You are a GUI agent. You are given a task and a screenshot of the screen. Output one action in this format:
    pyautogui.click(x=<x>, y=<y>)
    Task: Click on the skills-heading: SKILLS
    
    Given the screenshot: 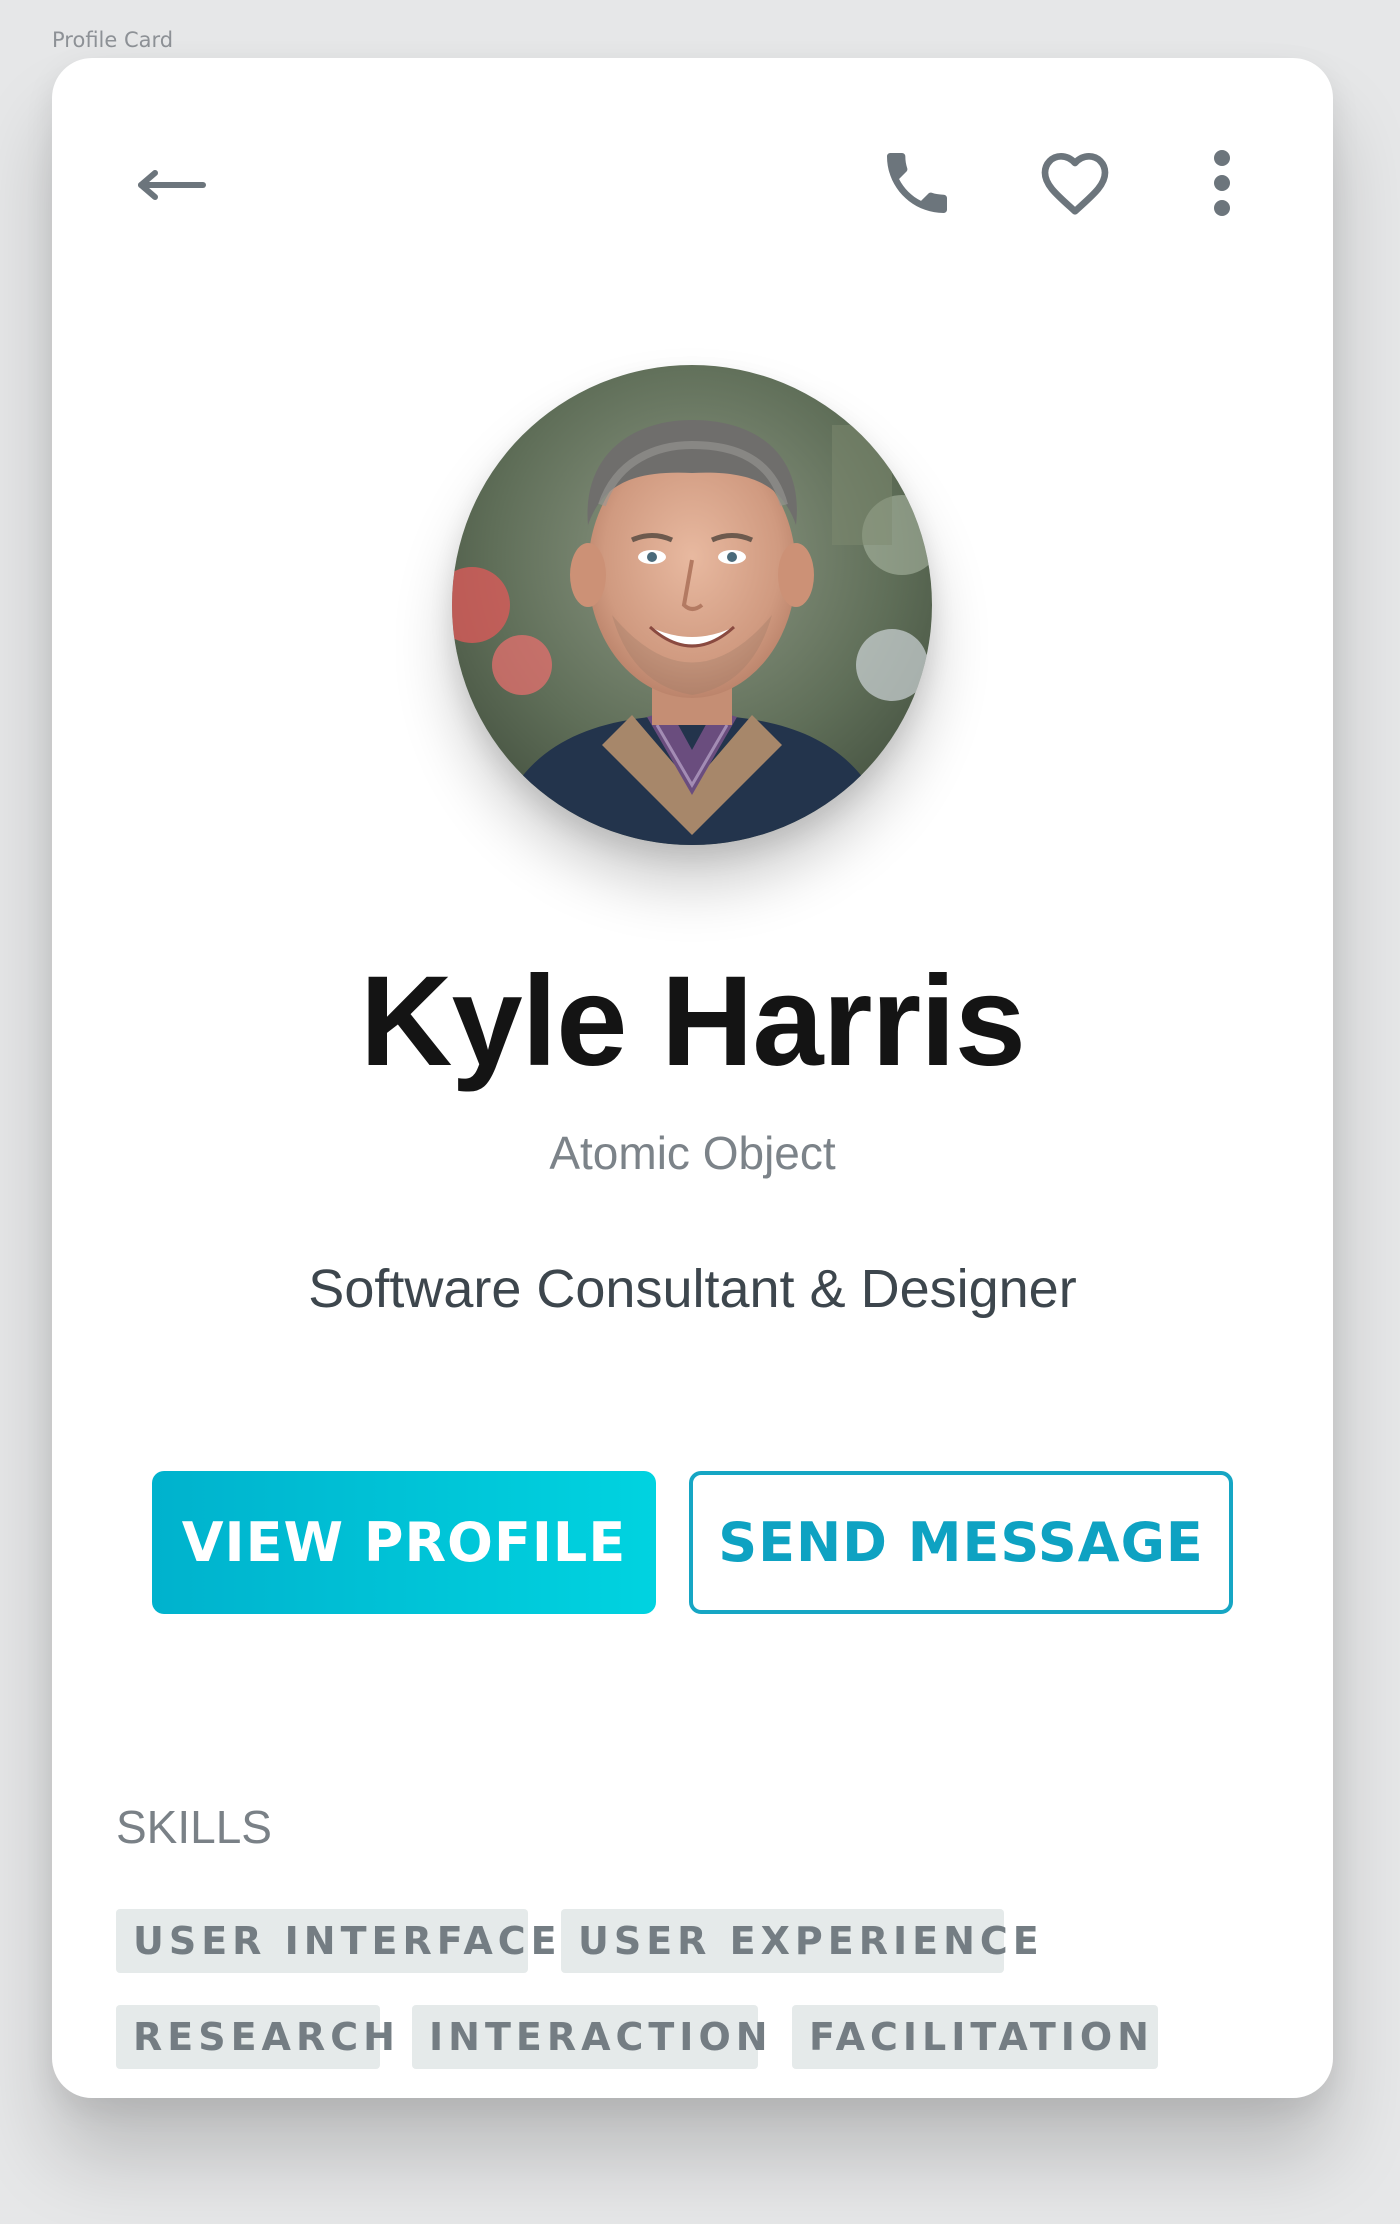 What is the action you would take?
    pyautogui.click(x=194, y=1827)
    